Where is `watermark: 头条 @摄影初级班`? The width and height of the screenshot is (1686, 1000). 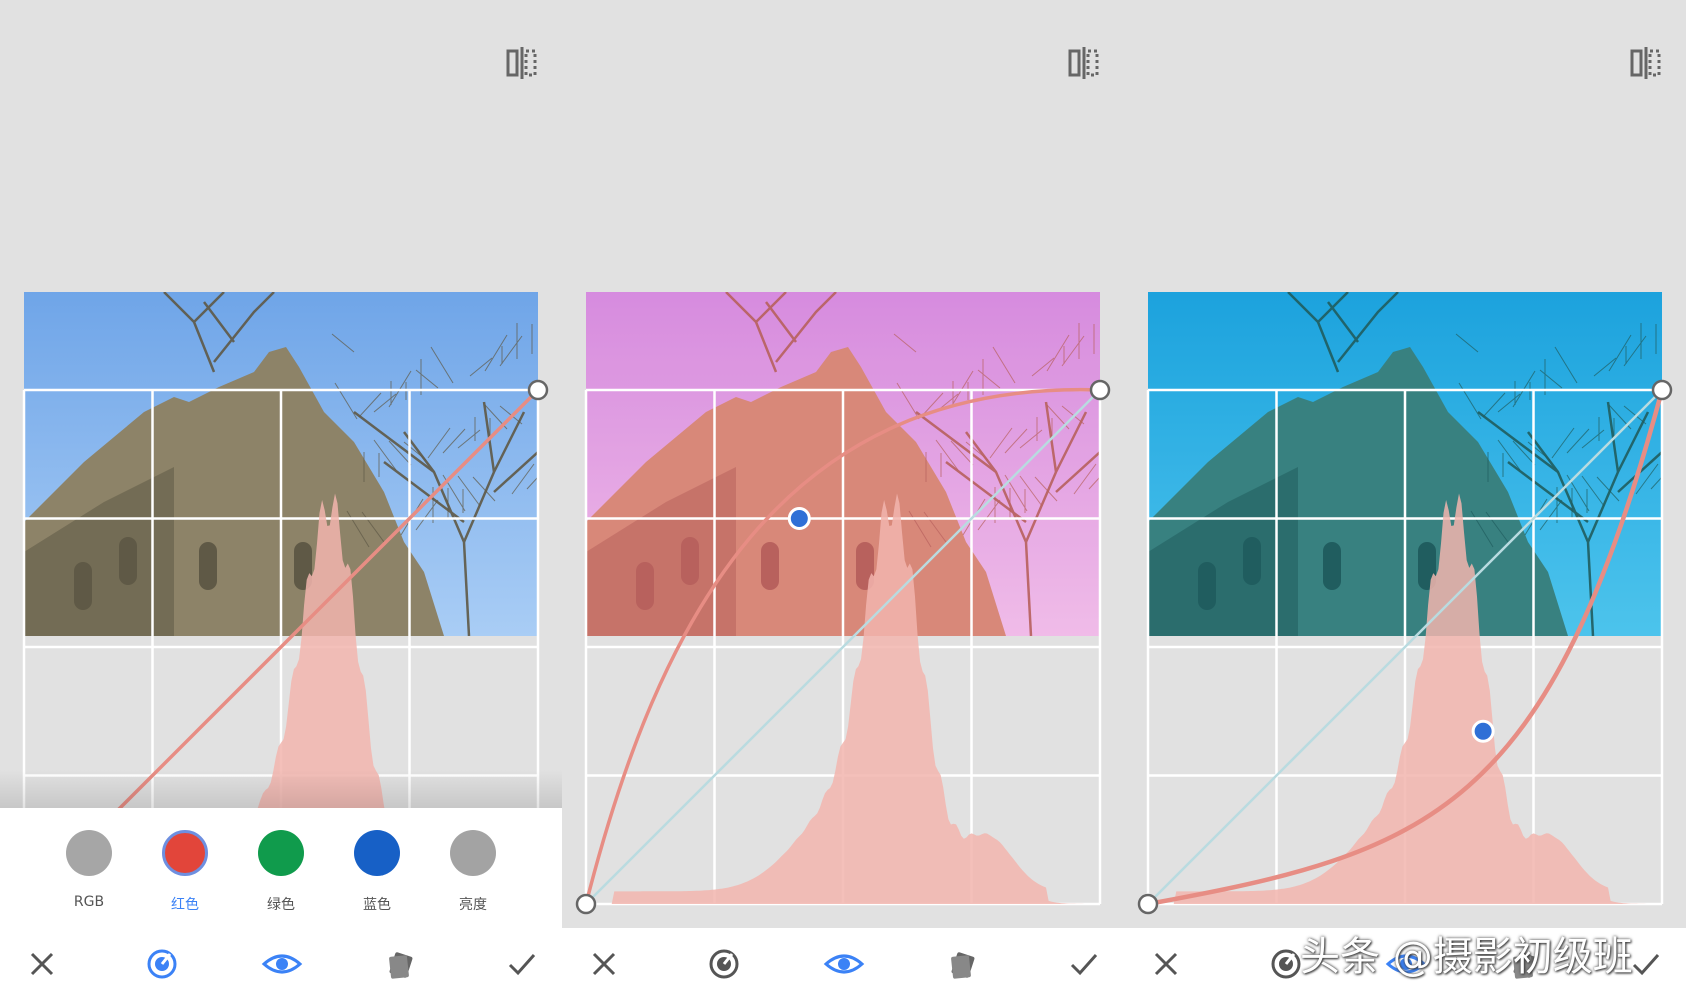
watermark: 头条 @摄影初级班 is located at coordinates (1466, 957).